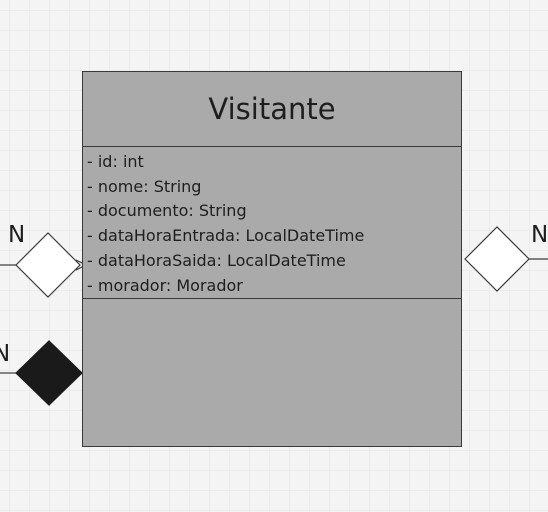  Describe the element at coordinates (5, 354) in the screenshot. I see `left-composition-multiplicity: N` at that location.